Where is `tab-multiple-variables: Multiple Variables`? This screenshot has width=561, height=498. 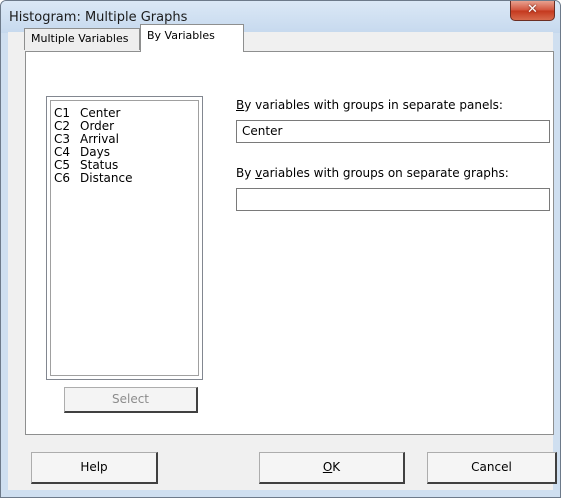 tab-multiple-variables: Multiple Variables is located at coordinates (82, 39).